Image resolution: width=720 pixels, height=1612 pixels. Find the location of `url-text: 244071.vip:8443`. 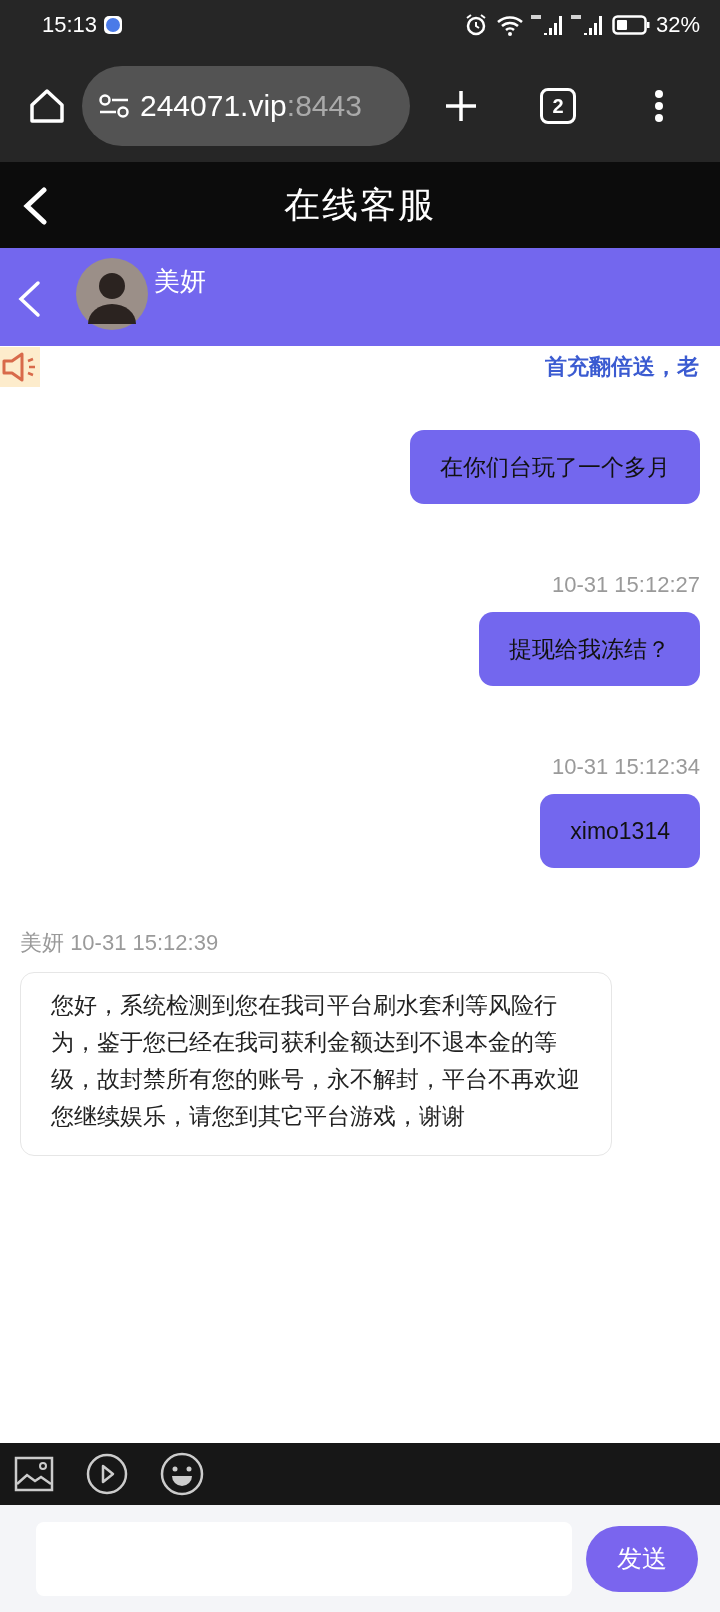

url-text: 244071.vip:8443 is located at coordinates (251, 106).